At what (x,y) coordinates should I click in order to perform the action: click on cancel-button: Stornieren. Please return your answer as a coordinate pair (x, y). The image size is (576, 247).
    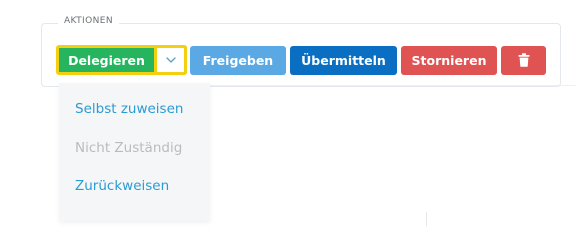
    Looking at the image, I should click on (449, 60).